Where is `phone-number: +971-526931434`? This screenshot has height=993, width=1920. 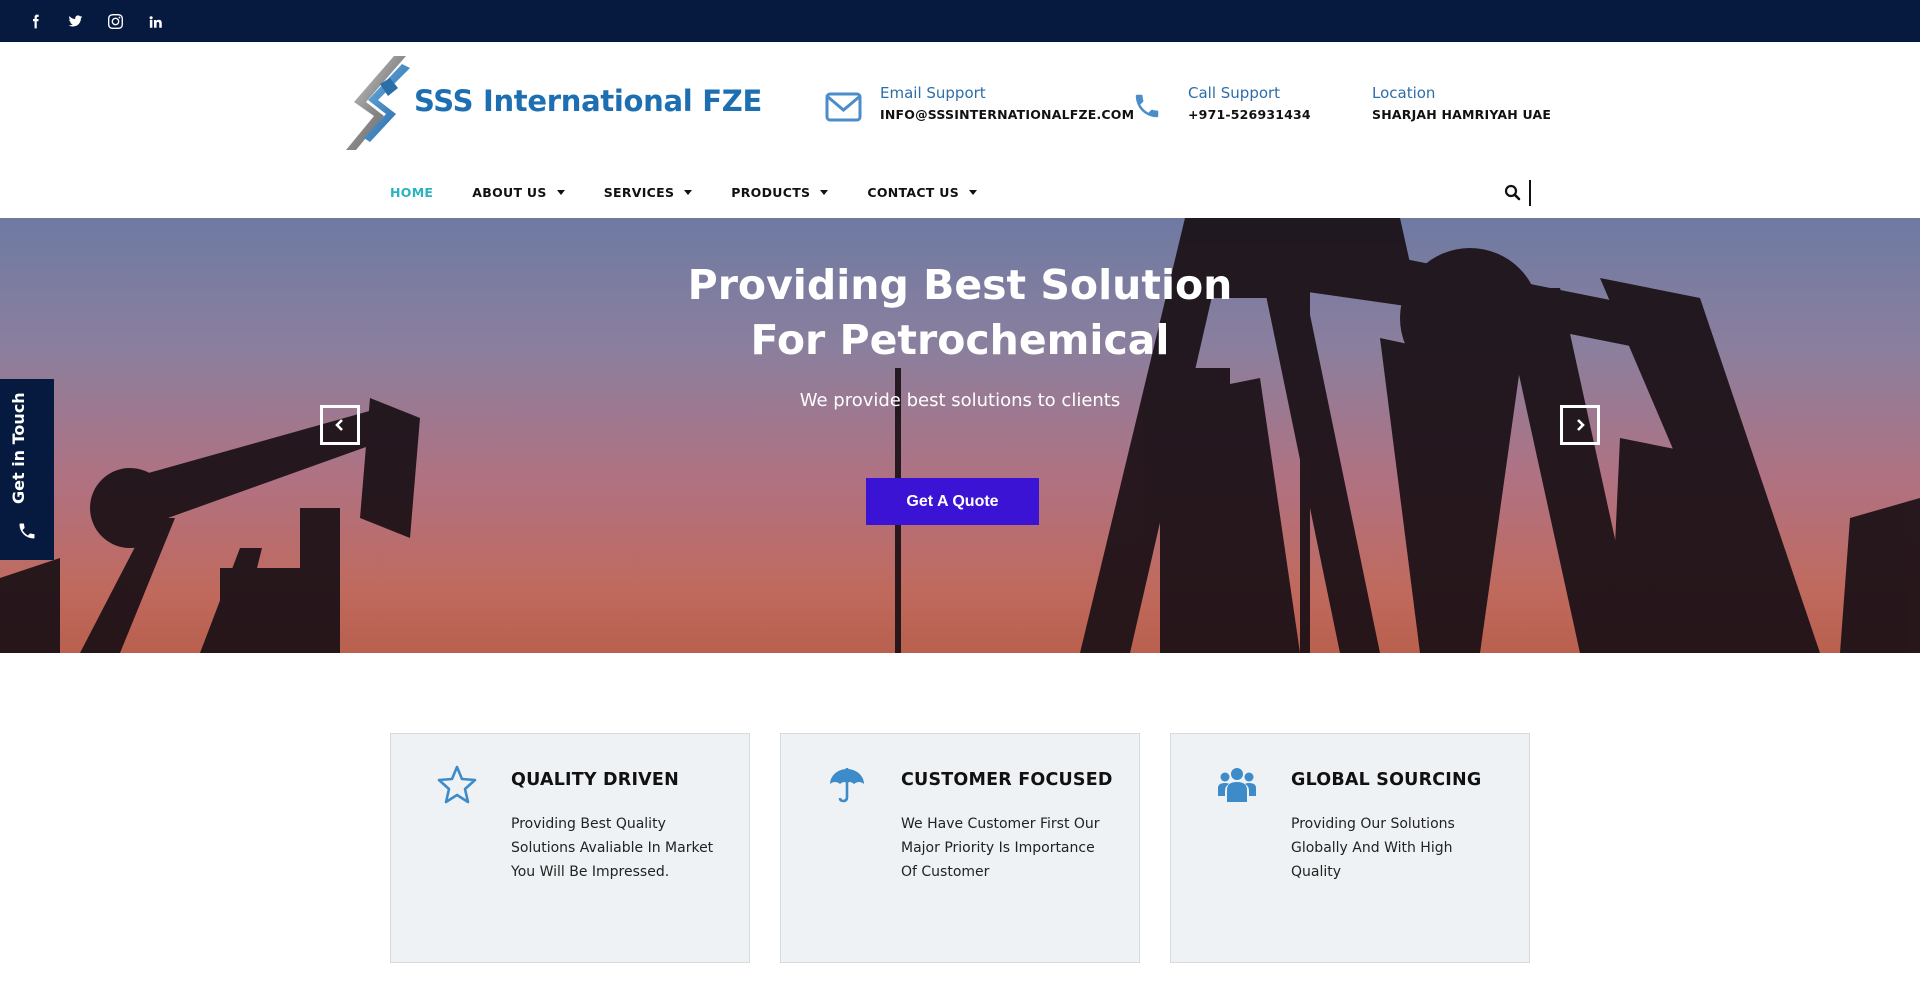 phone-number: +971-526931434 is located at coordinates (1249, 114).